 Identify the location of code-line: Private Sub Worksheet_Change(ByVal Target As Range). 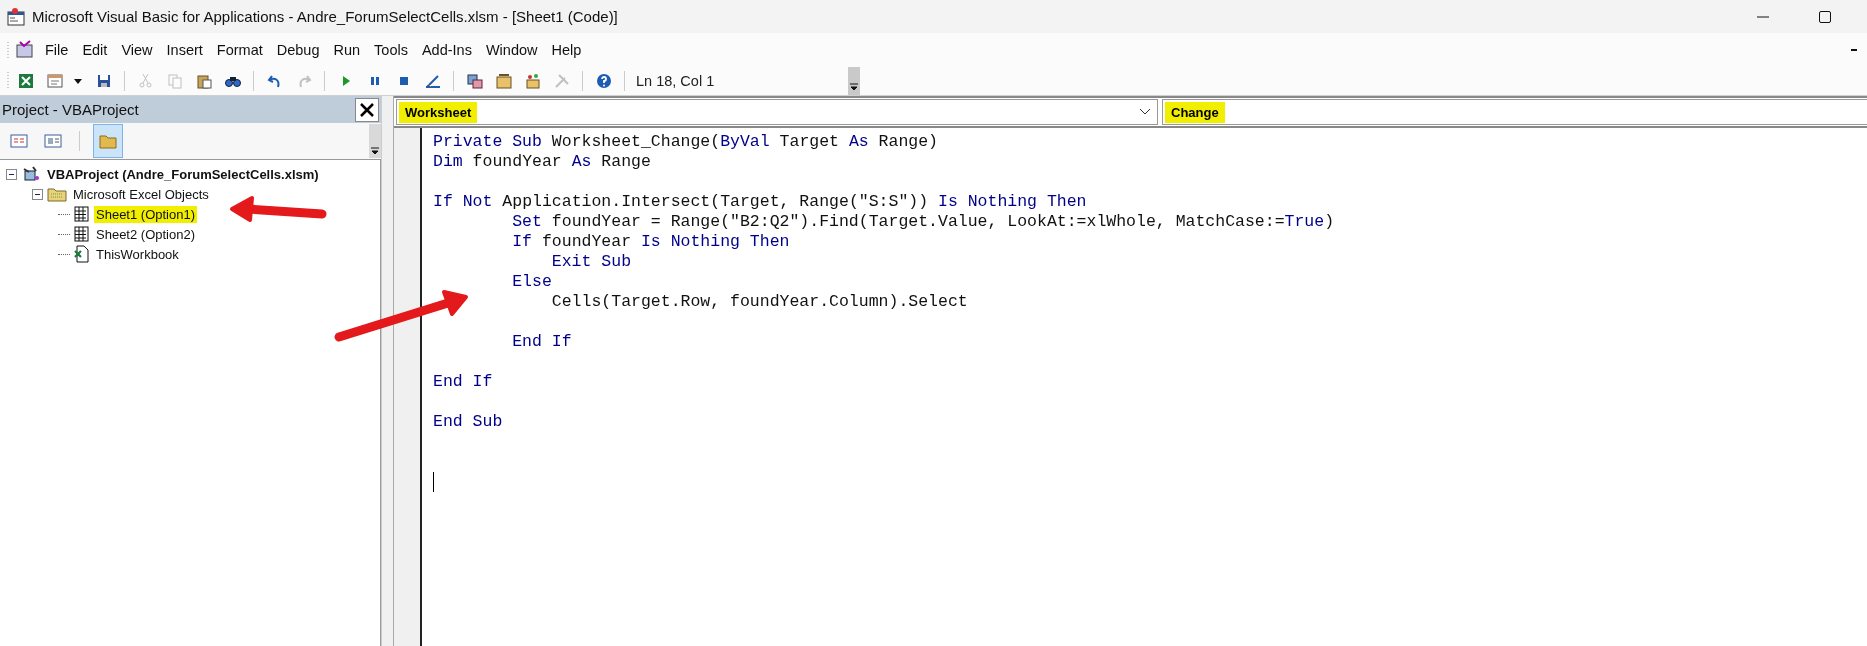
(686, 142).